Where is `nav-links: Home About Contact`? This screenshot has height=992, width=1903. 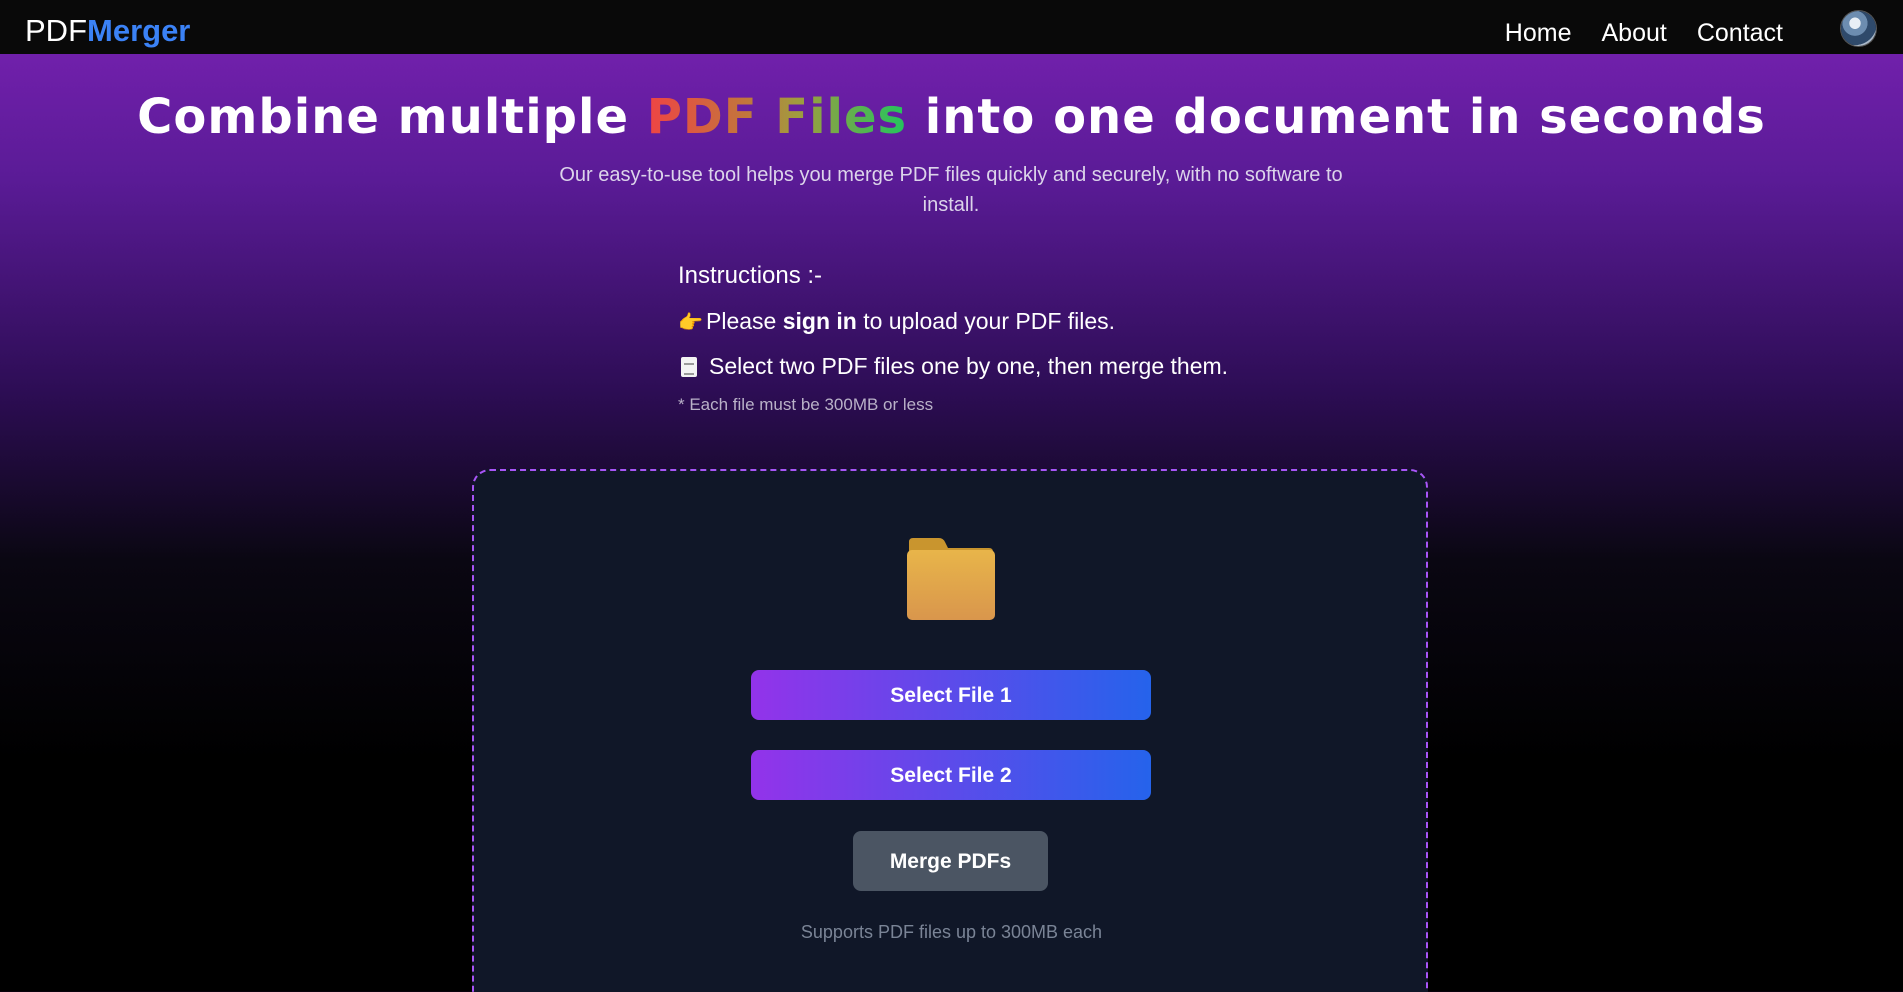 nav-links: Home About Contact is located at coordinates (1644, 33).